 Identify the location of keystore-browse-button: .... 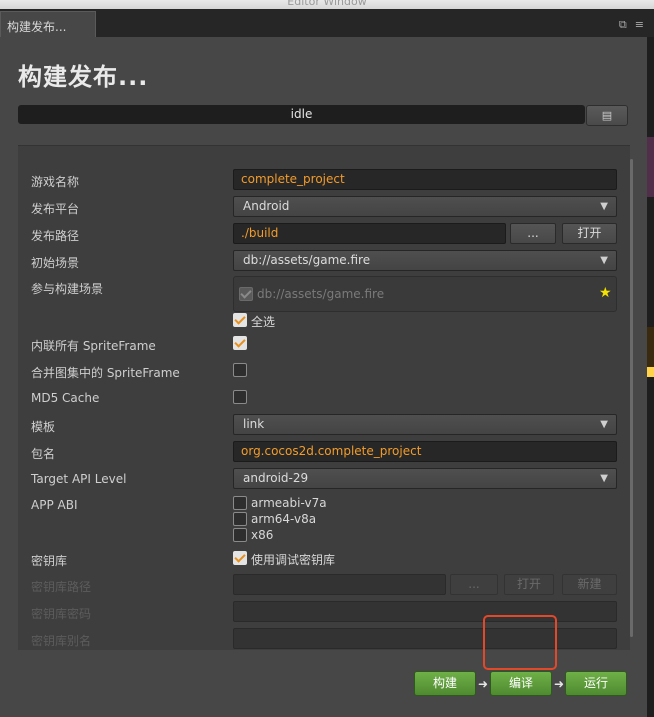
(474, 584).